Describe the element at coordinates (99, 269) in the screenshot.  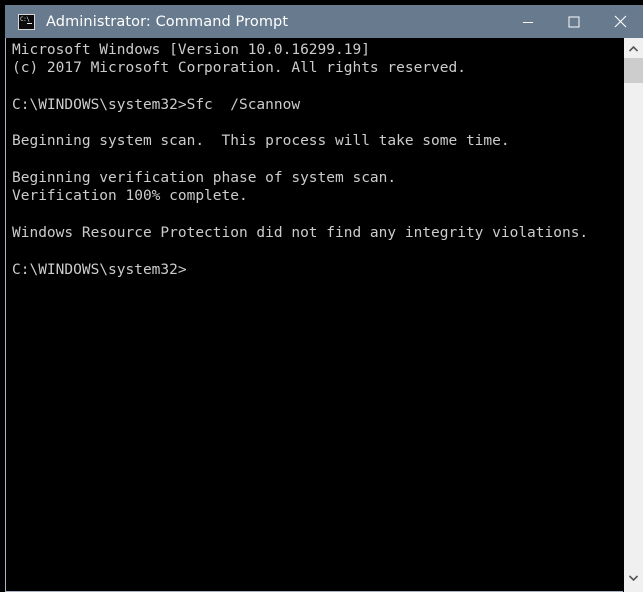
I see `console-line: C:\WINDOWS\system32>` at that location.